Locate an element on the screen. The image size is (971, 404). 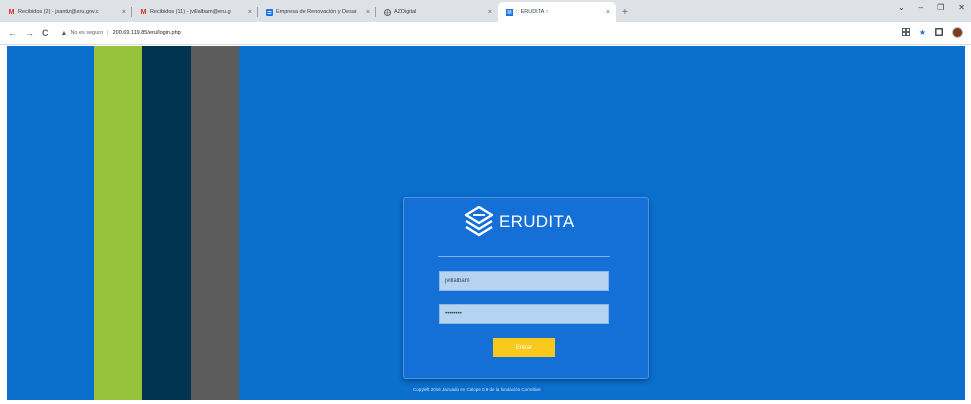
tab-search-icon: ⌄ is located at coordinates (901, 7).